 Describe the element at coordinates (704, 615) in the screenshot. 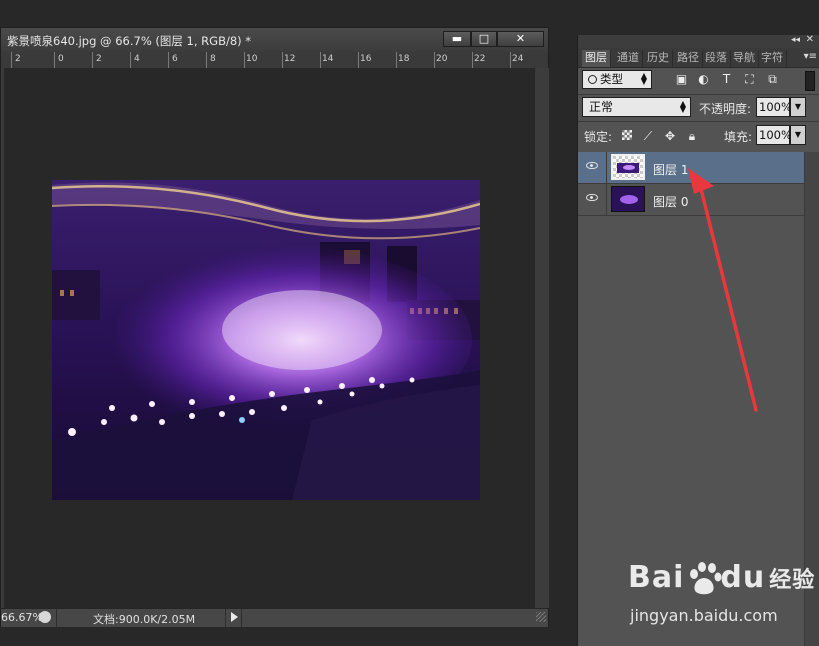

I see `watermark-url: jingyan.baidu.com` at that location.